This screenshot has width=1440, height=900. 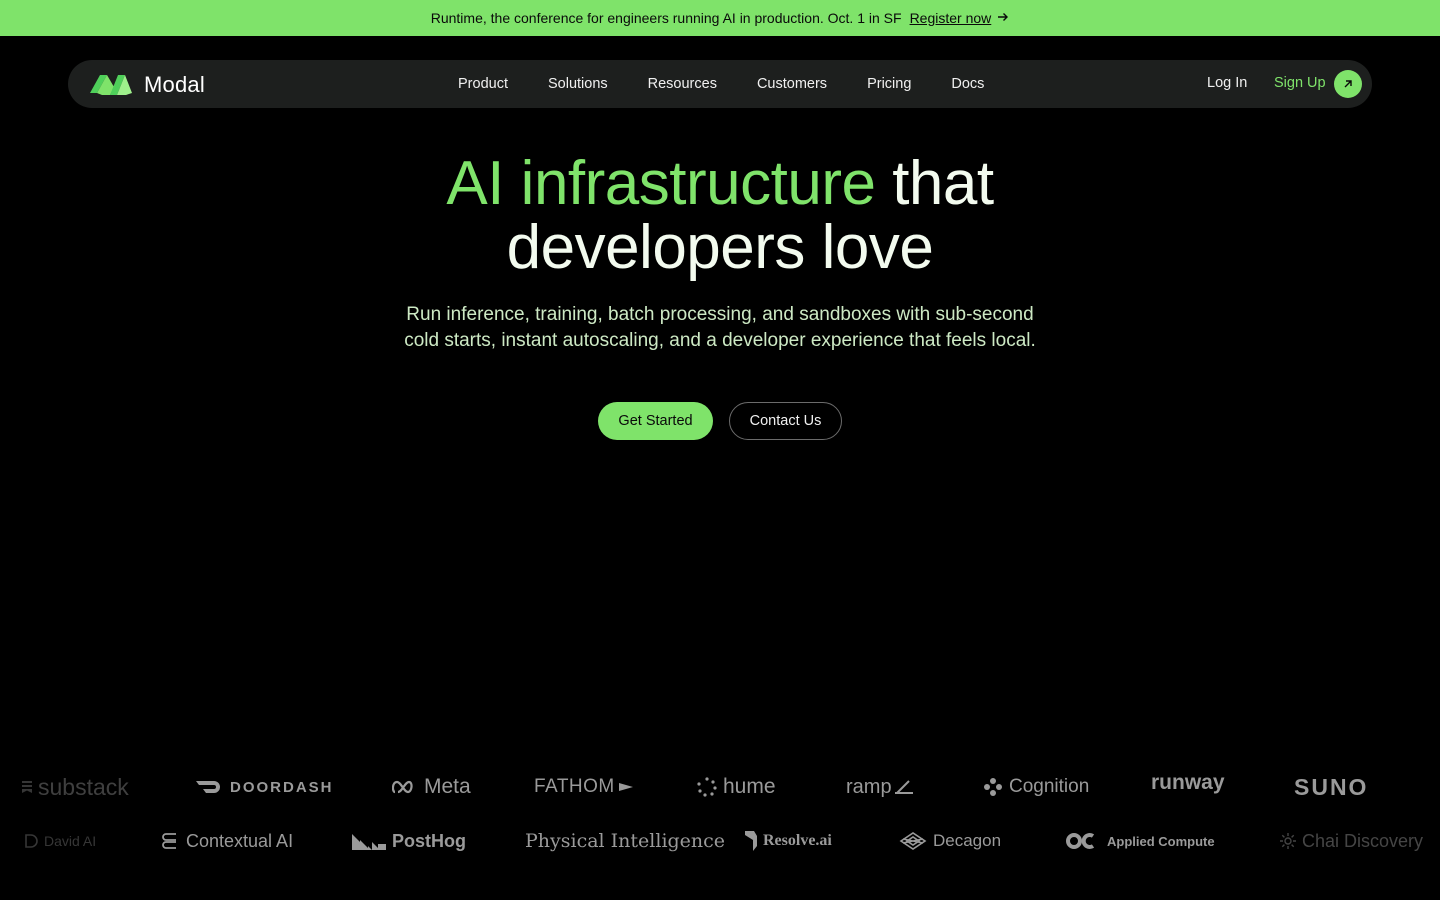 I want to click on ramp-icon, so click(x=903, y=787).